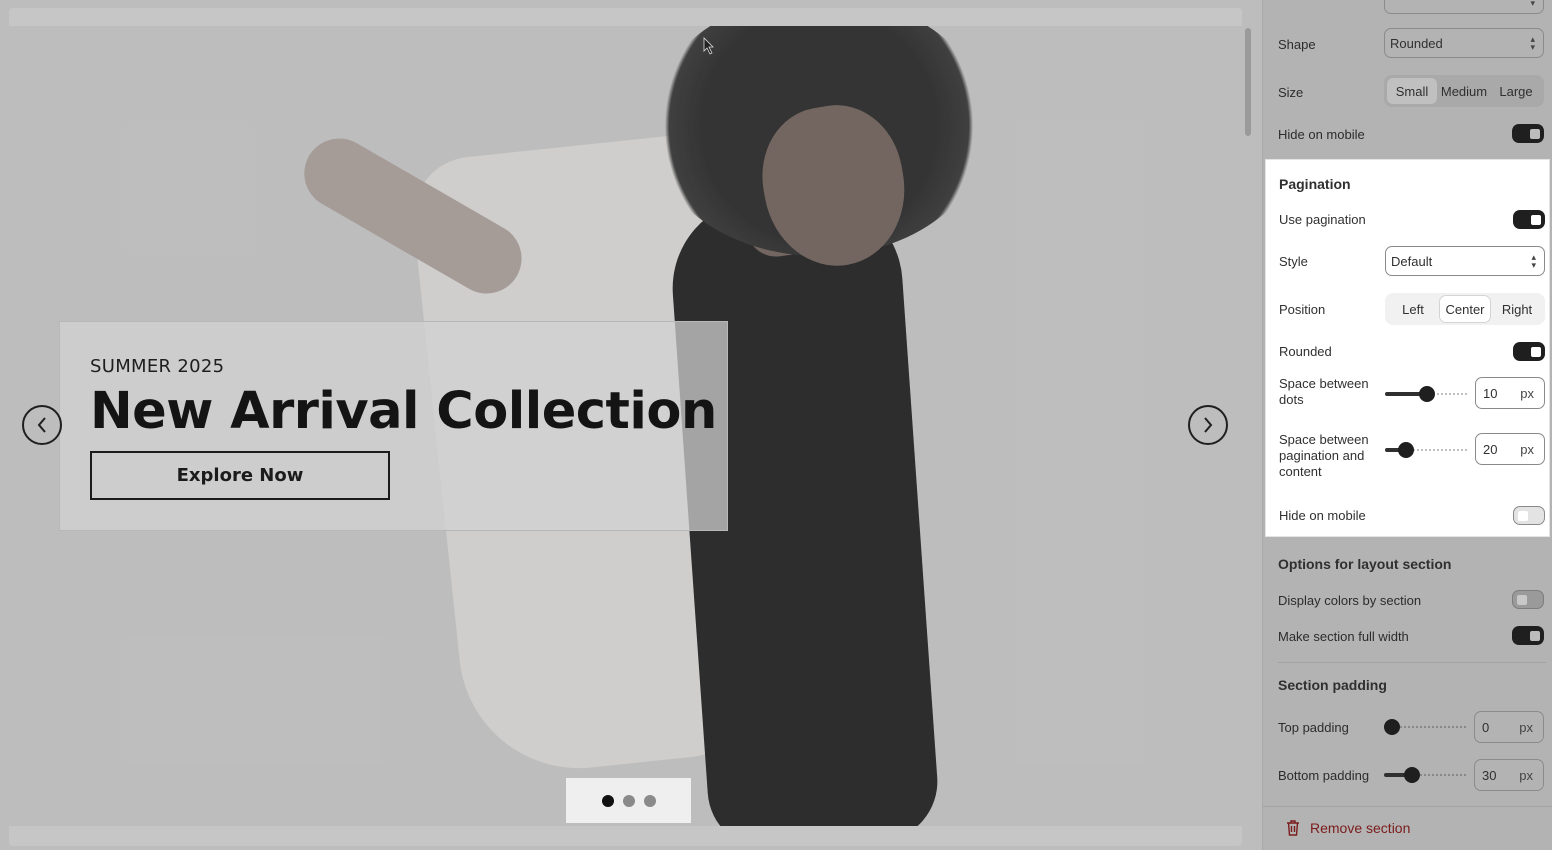  I want to click on preview-scrollbar, so click(1248, 427).